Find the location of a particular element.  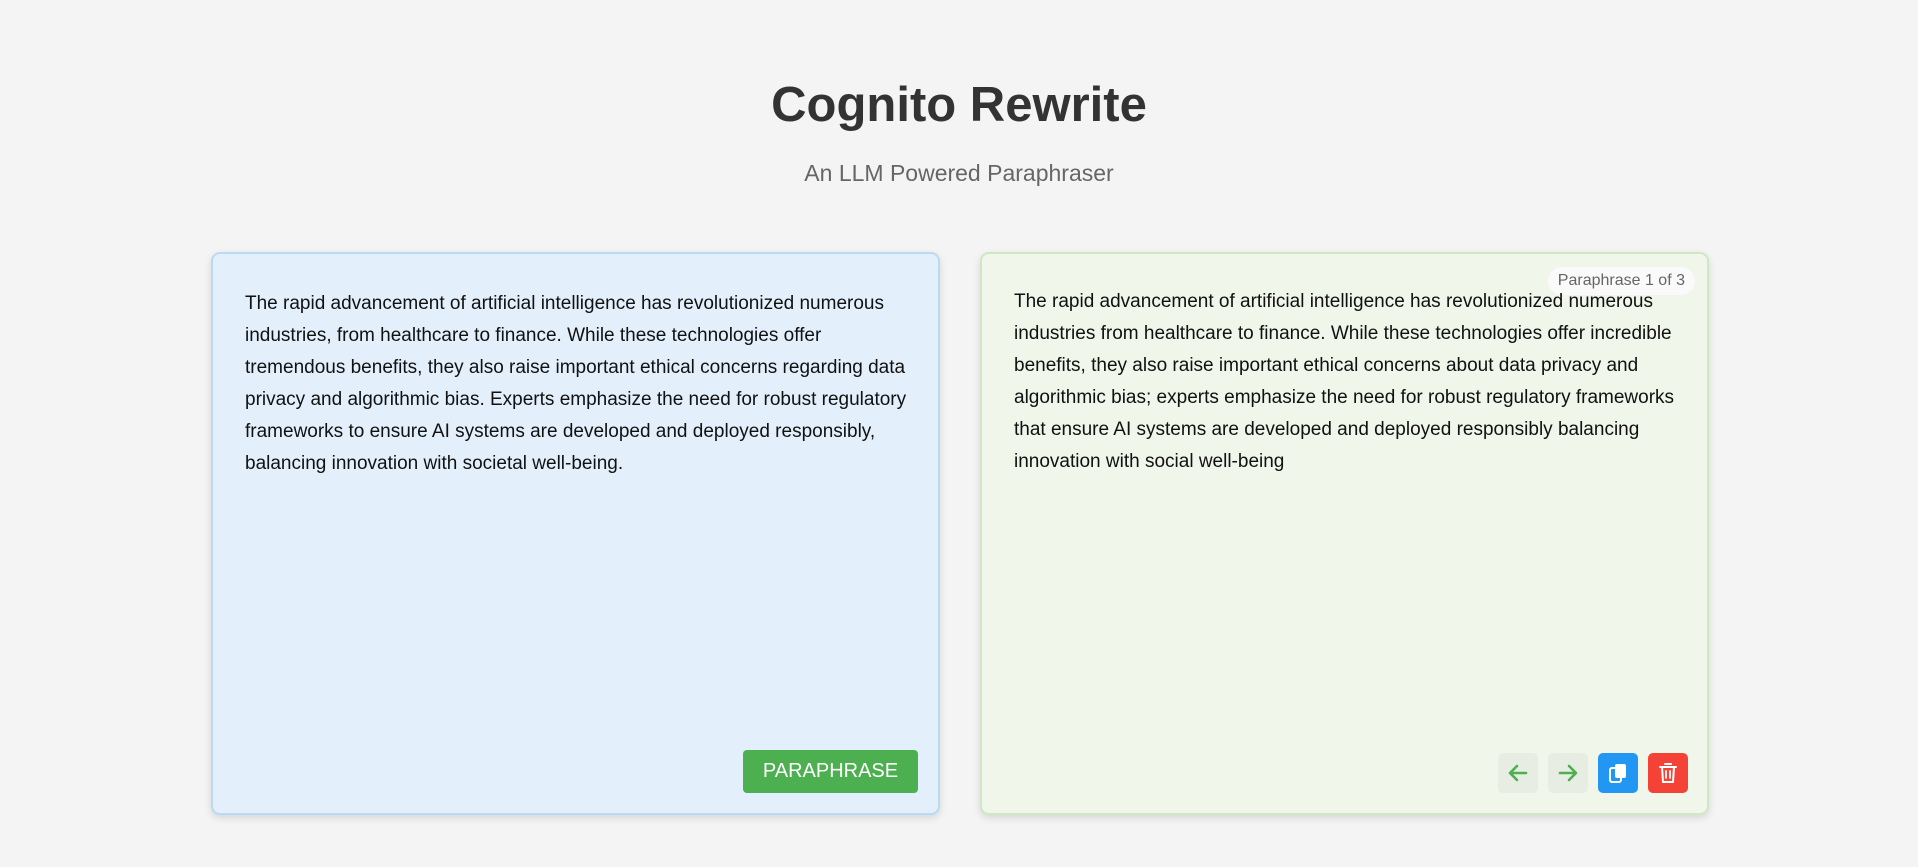

copy-button is located at coordinates (1618, 773).